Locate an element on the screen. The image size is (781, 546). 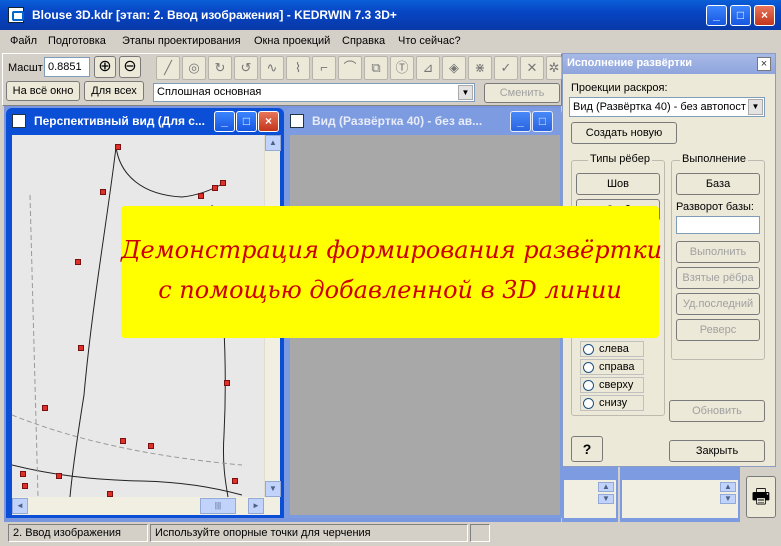
radio-right: справа is located at coordinates (612, 367).